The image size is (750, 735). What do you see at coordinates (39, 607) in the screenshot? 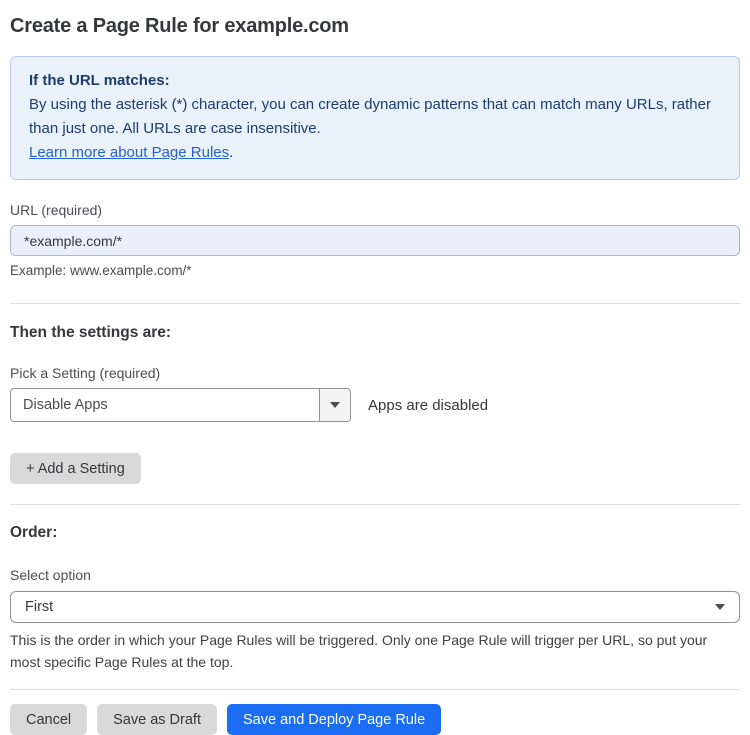
I see `order-select-value: First` at bounding box center [39, 607].